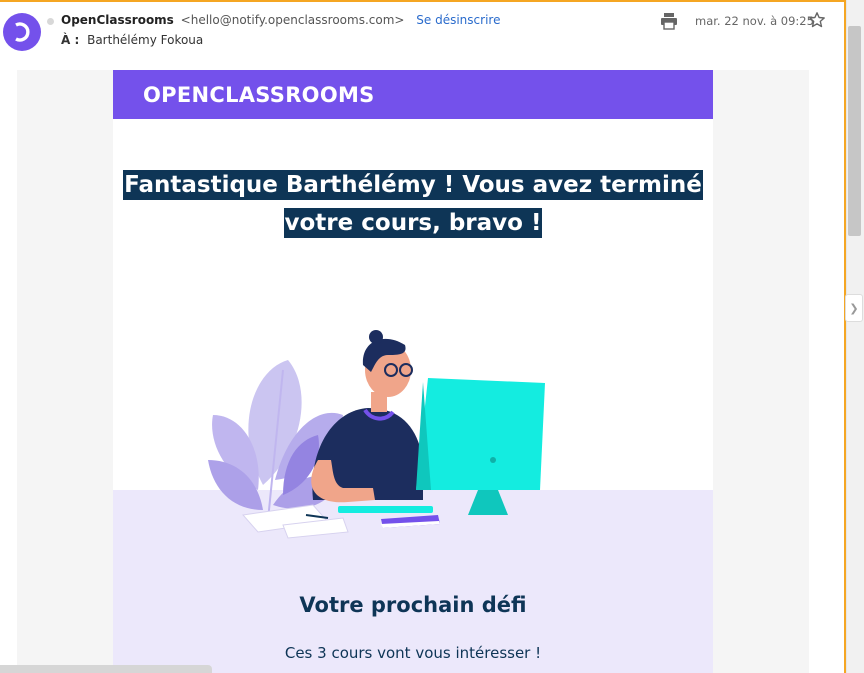  Describe the element at coordinates (70, 40) in the screenshot. I see `to-label: À :` at that location.